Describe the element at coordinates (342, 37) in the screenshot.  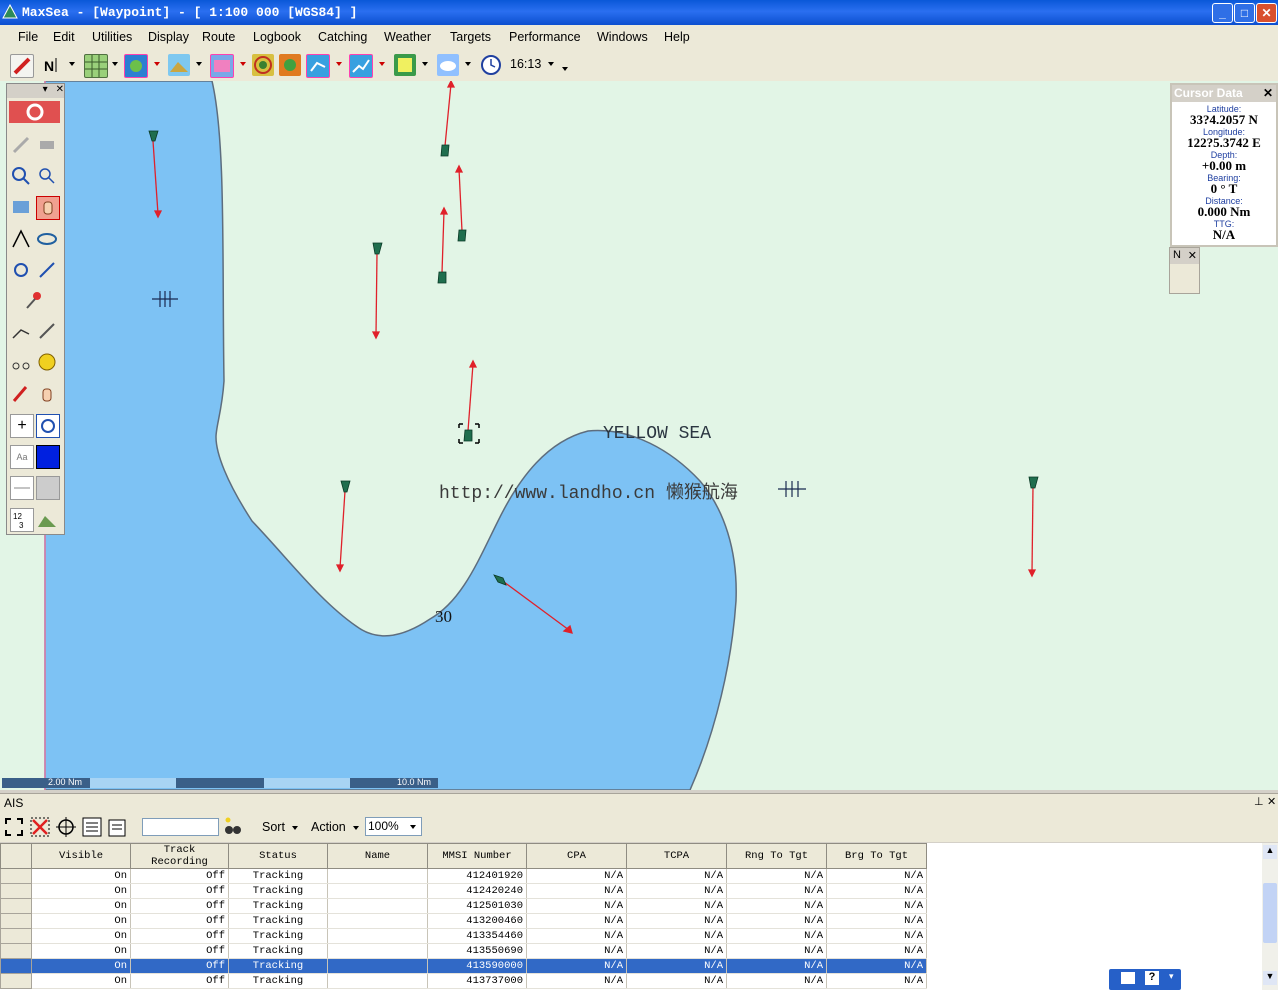
I see `menu-catching: Catching` at that location.